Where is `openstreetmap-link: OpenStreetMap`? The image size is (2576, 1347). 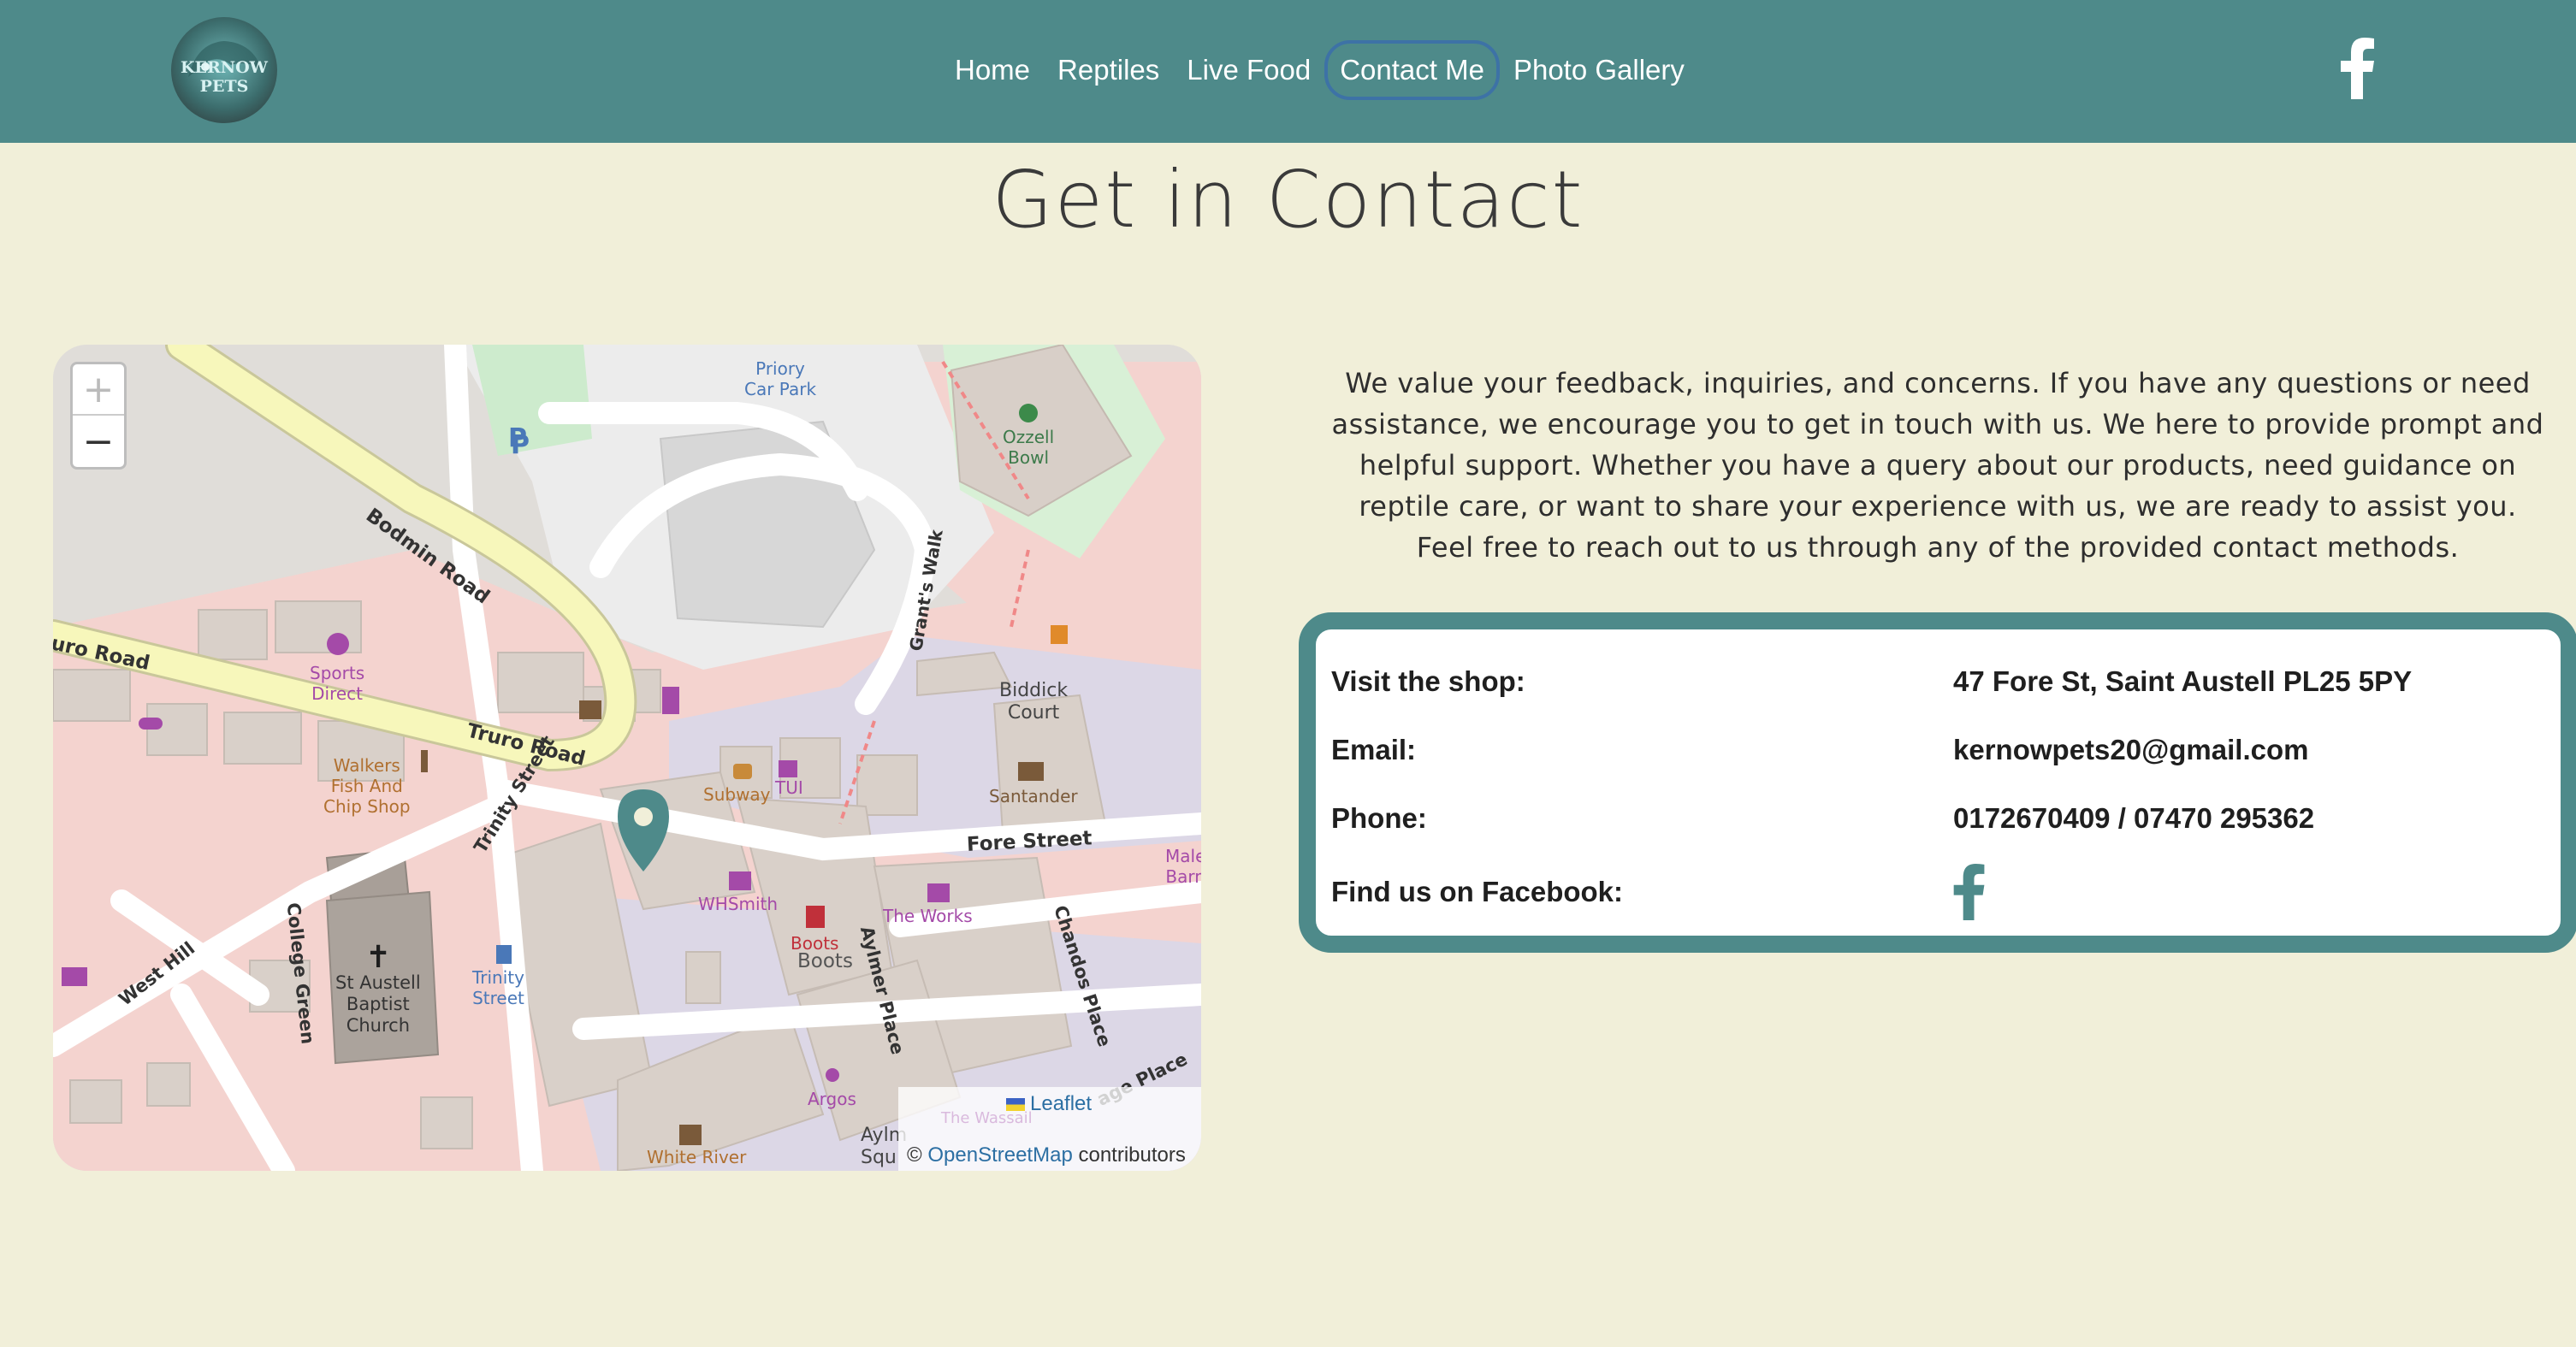 openstreetmap-link: OpenStreetMap is located at coordinates (1000, 1155).